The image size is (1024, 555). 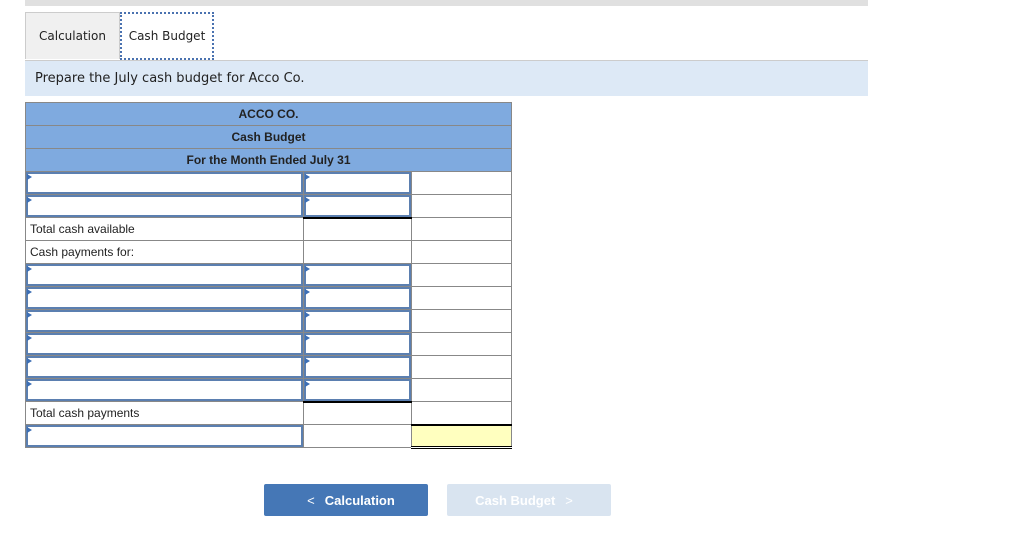 What do you see at coordinates (72, 35) in the screenshot?
I see `tab-calculation: Calculation` at bounding box center [72, 35].